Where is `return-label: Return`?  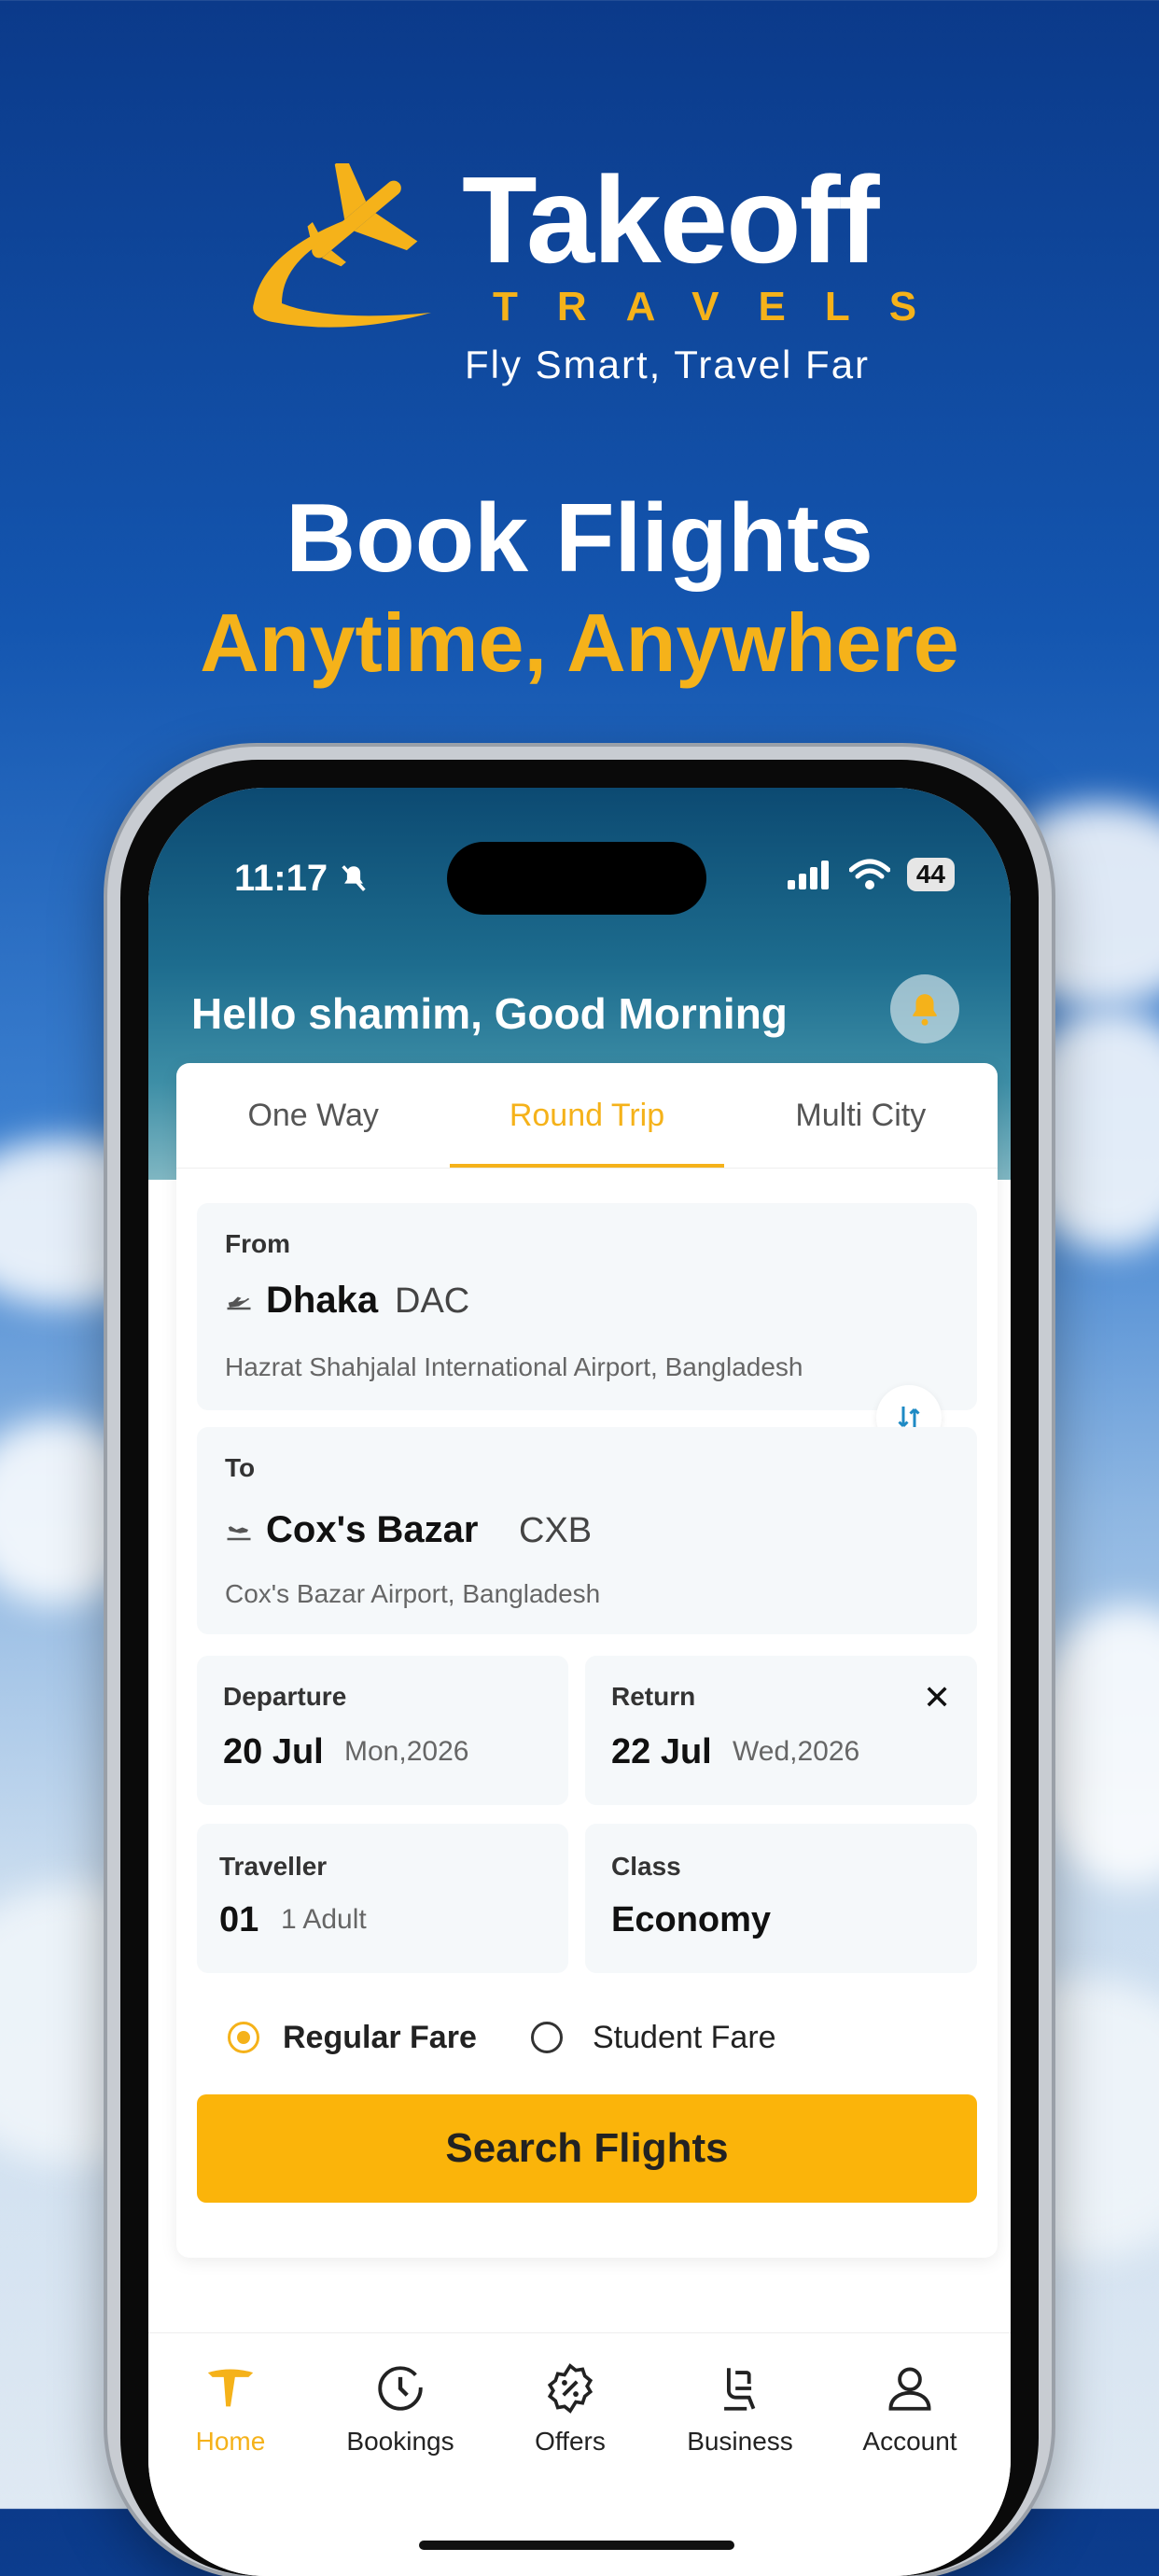 return-label: Return is located at coordinates (653, 1696).